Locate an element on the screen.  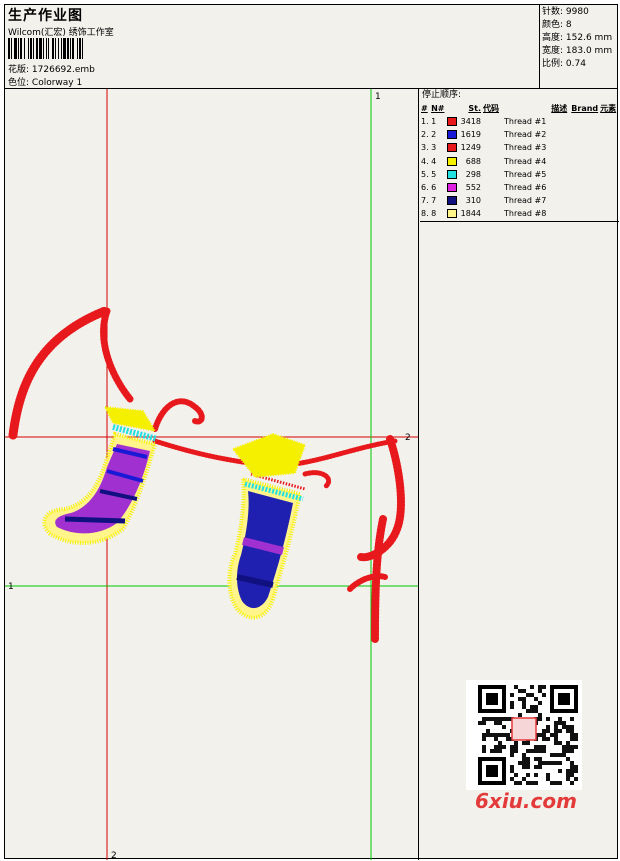
row-index: 8. is located at coordinates (425, 214).